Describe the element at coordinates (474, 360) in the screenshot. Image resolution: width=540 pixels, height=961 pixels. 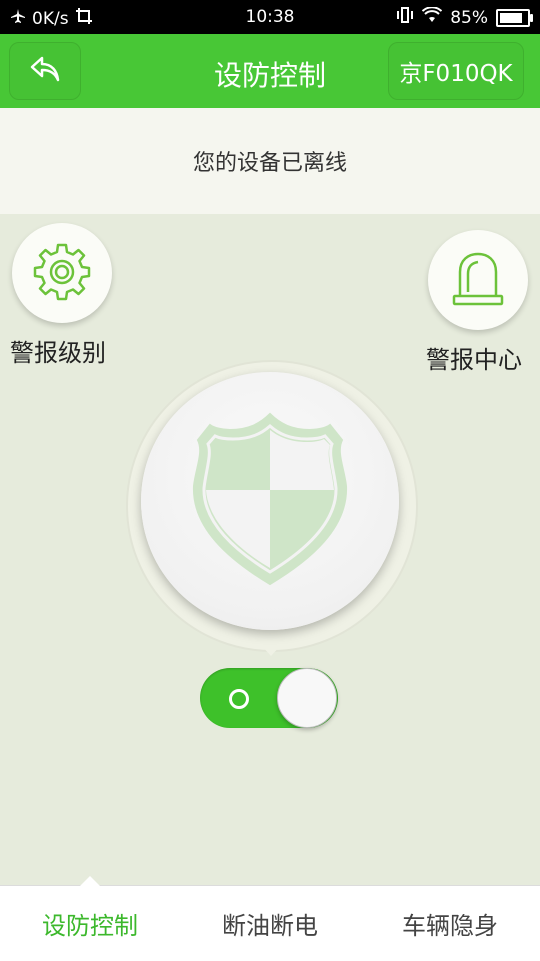
I see `alarm-center-label: 警报中心` at that location.